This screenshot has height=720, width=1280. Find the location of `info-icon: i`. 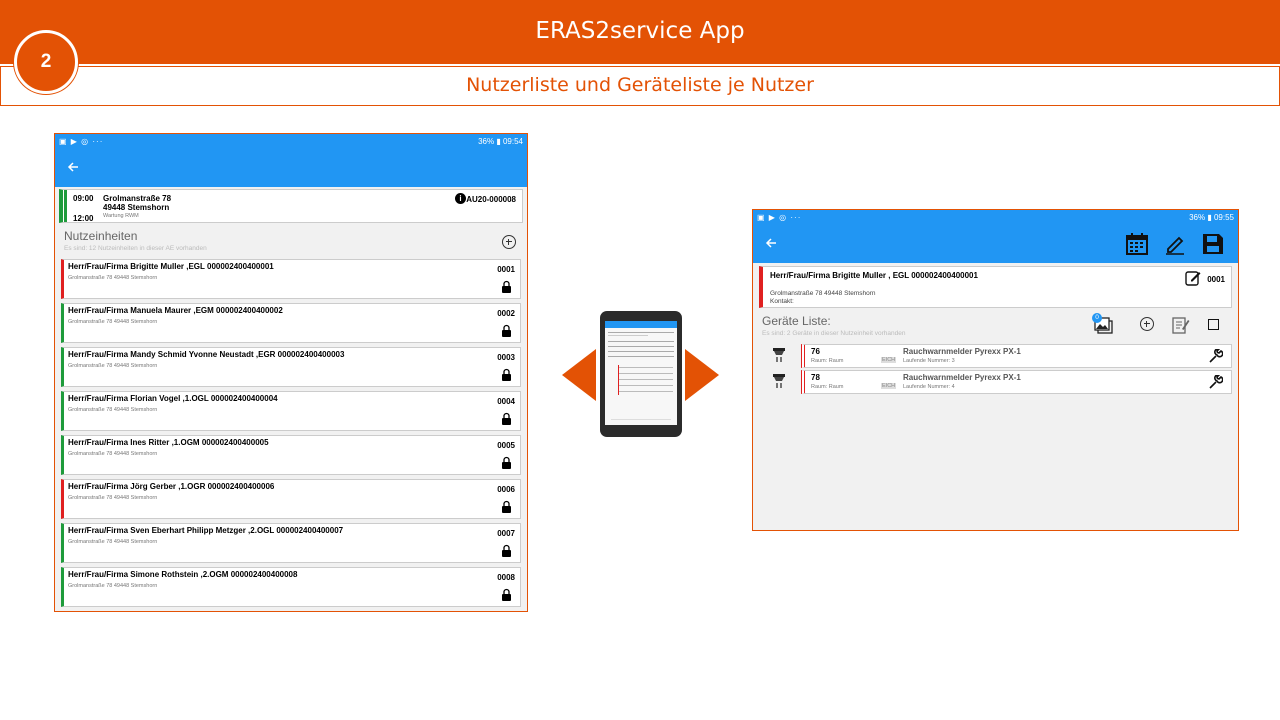

info-icon: i is located at coordinates (460, 198).